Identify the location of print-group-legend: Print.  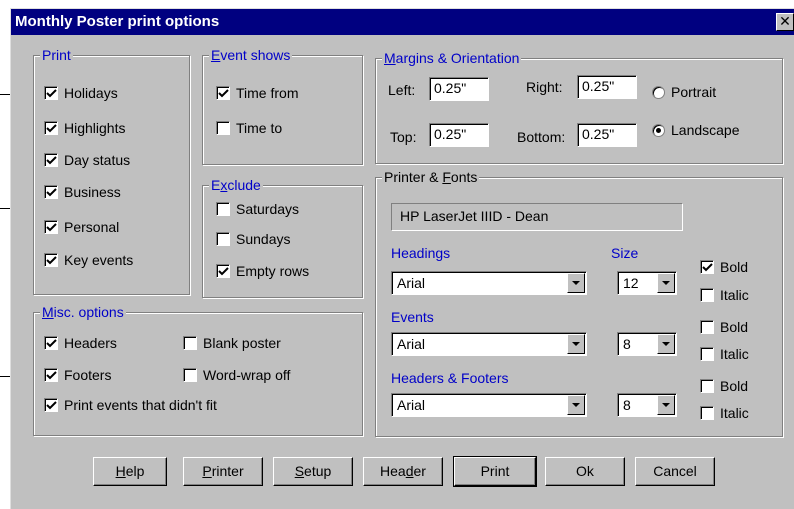
(56, 55).